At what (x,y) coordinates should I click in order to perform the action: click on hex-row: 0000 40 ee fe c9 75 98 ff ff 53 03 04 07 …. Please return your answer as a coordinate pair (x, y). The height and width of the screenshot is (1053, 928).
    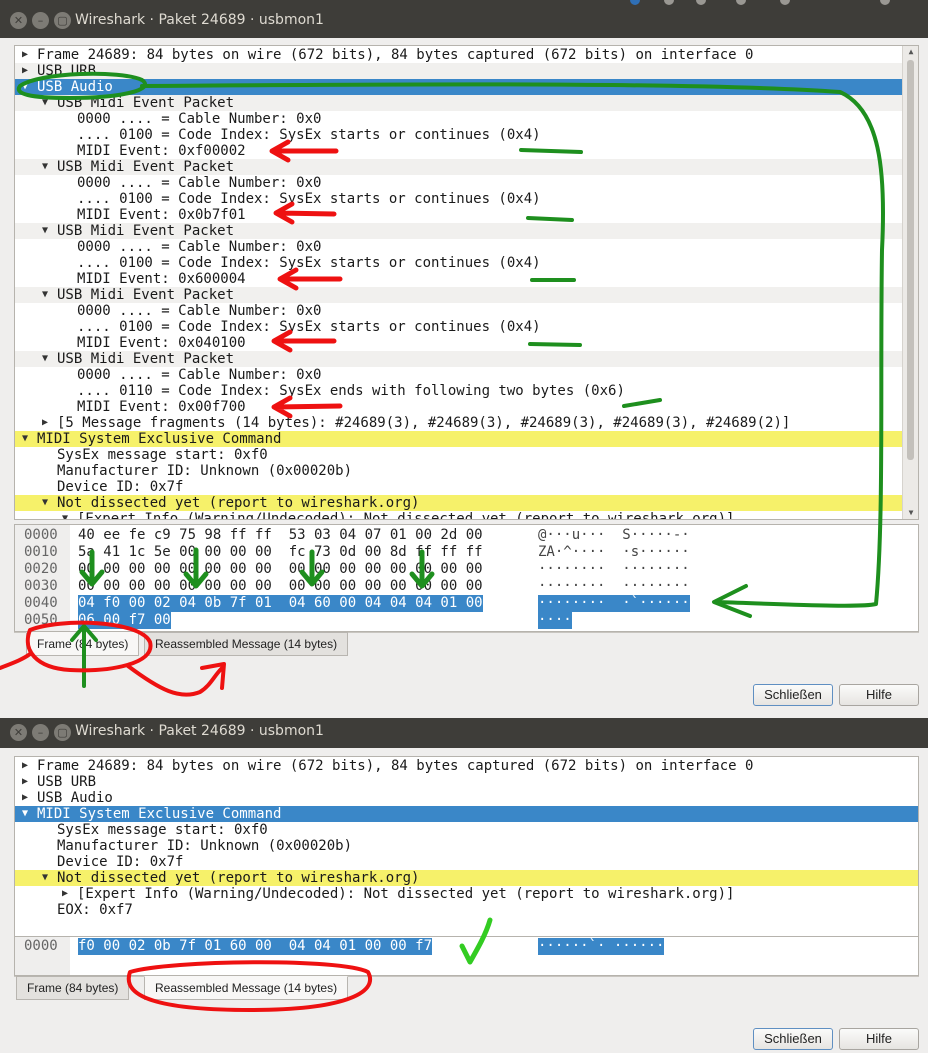
    Looking at the image, I should click on (466, 535).